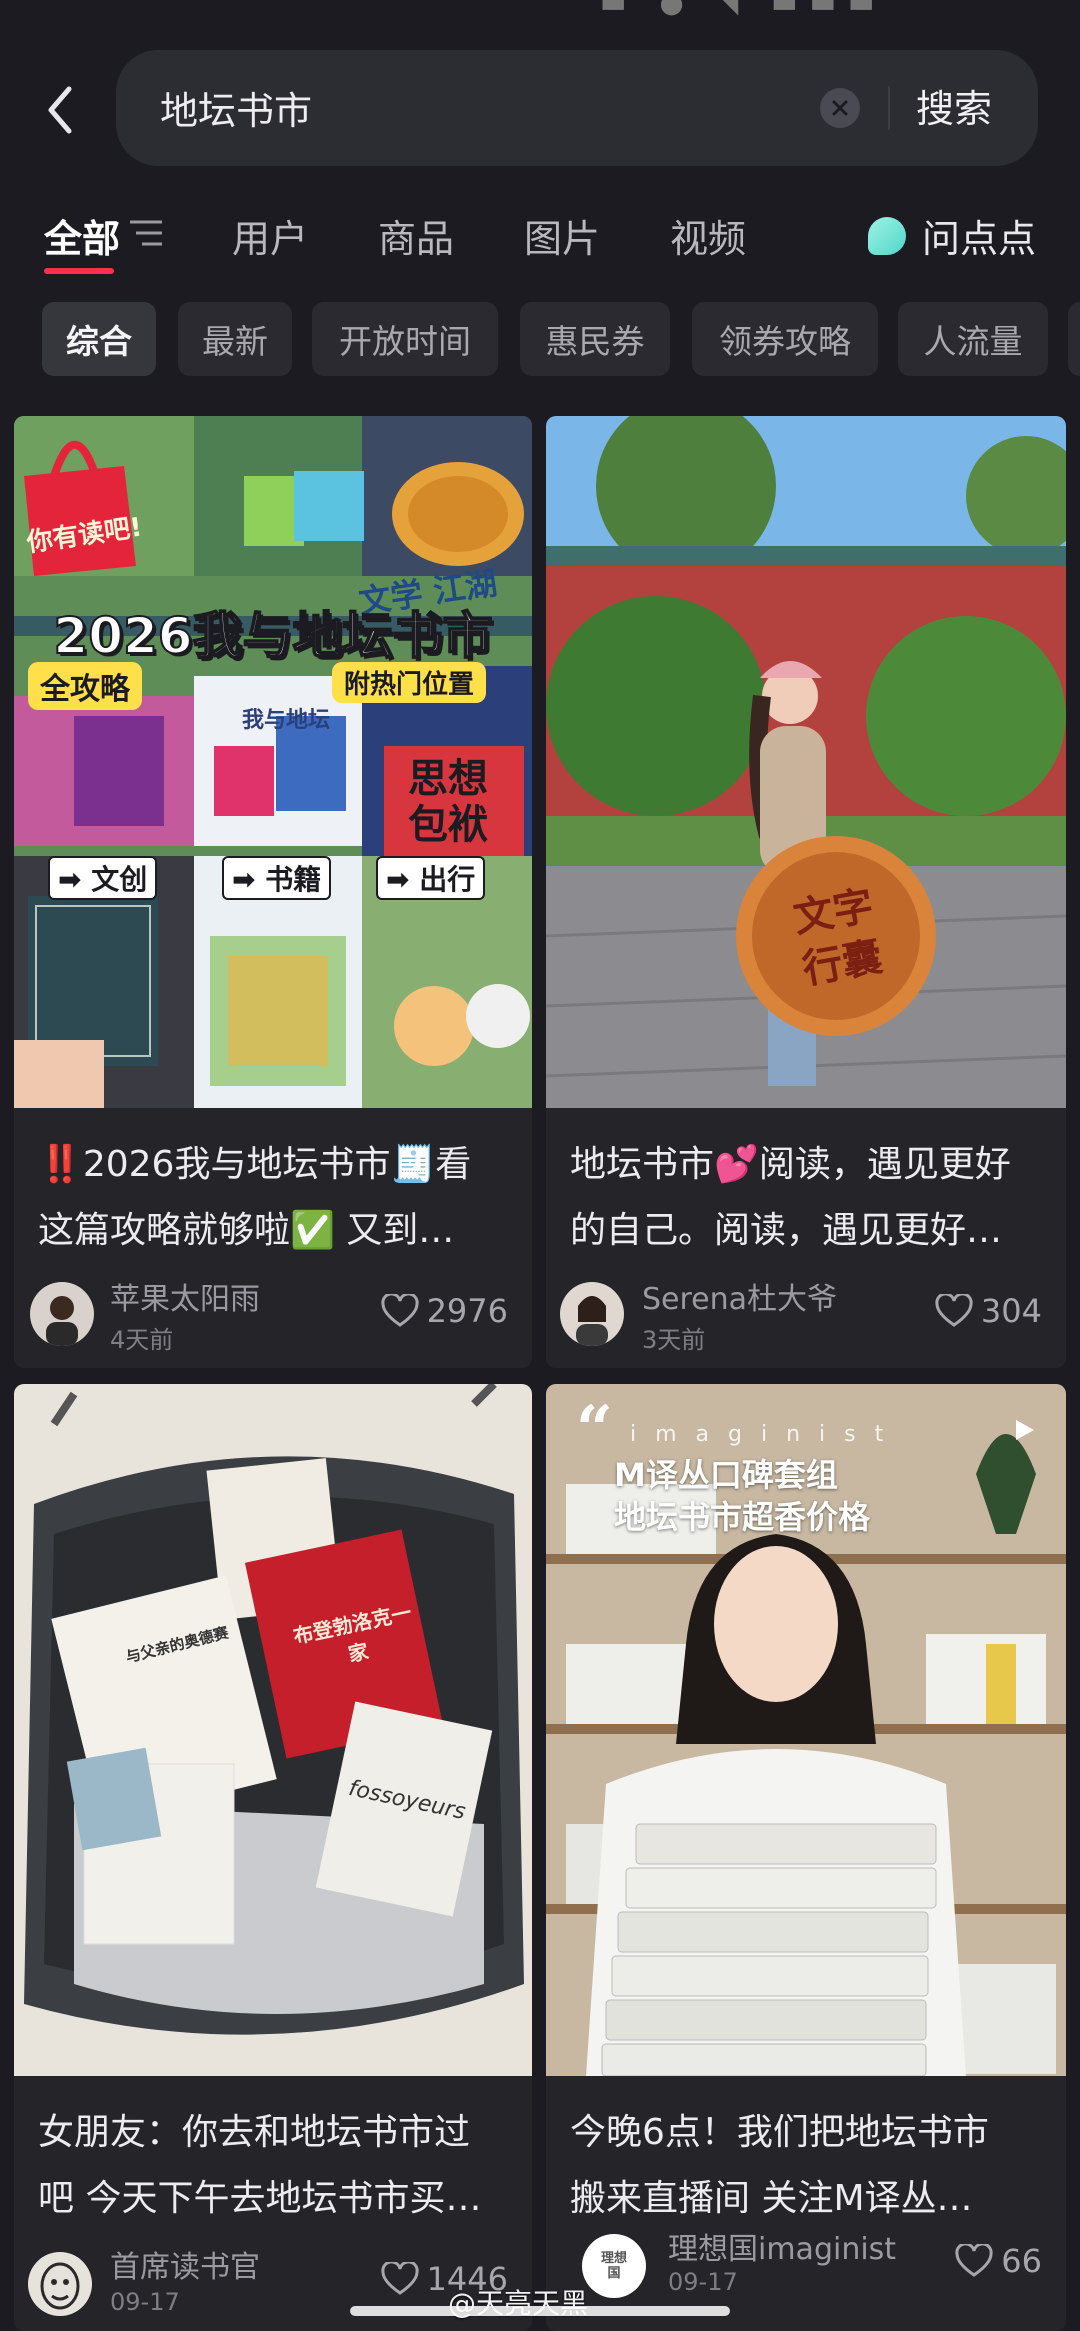  What do you see at coordinates (540, 2311) in the screenshot?
I see `home-indicator` at bounding box center [540, 2311].